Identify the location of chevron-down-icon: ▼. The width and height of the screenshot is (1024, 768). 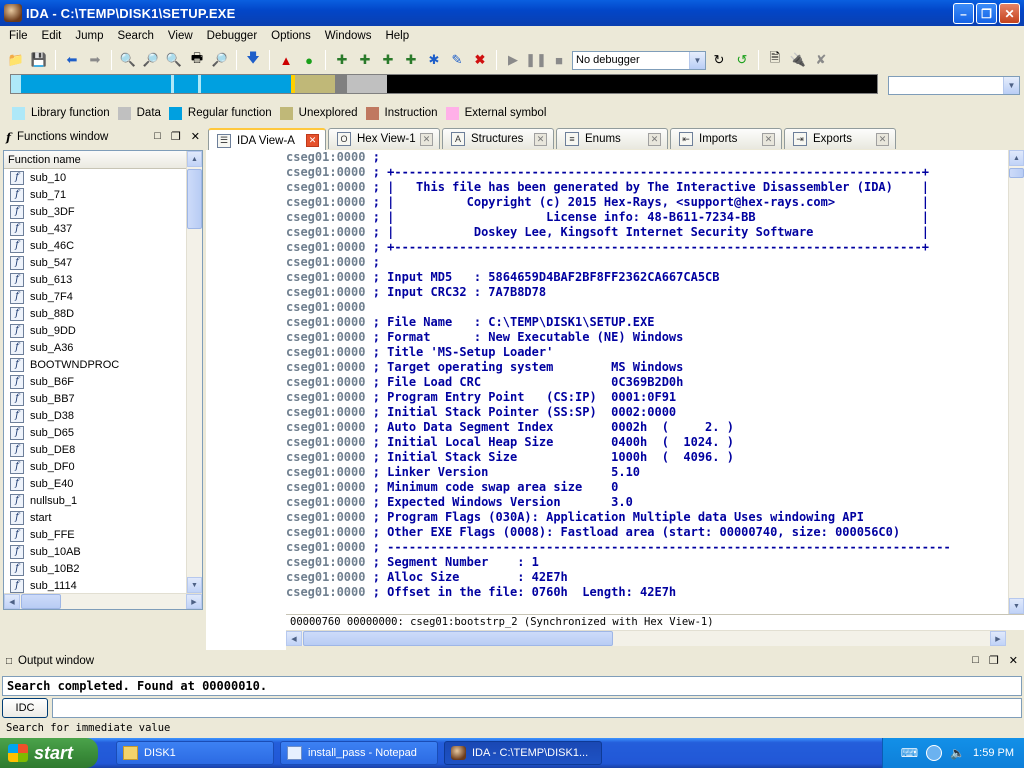
(1011, 85).